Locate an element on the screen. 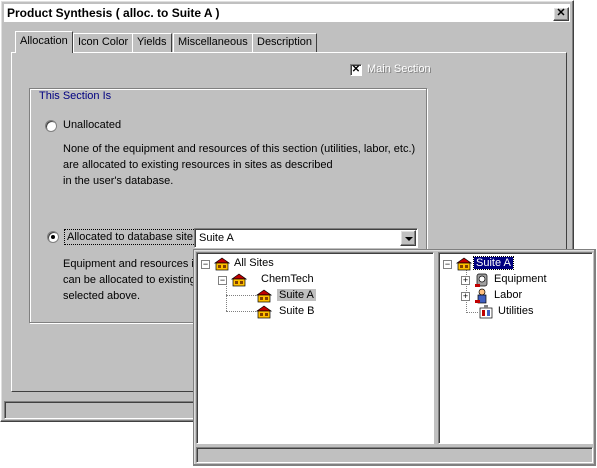 Image resolution: width=597 pixels, height=468 pixels. close-button: ✕ is located at coordinates (561, 14).